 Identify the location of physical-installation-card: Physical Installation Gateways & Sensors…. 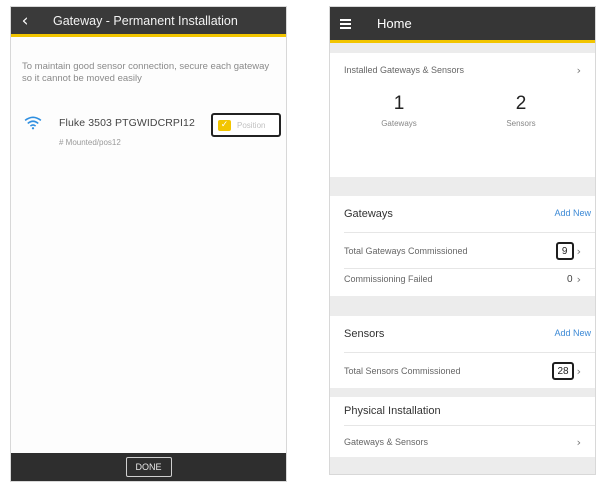
(462, 427).